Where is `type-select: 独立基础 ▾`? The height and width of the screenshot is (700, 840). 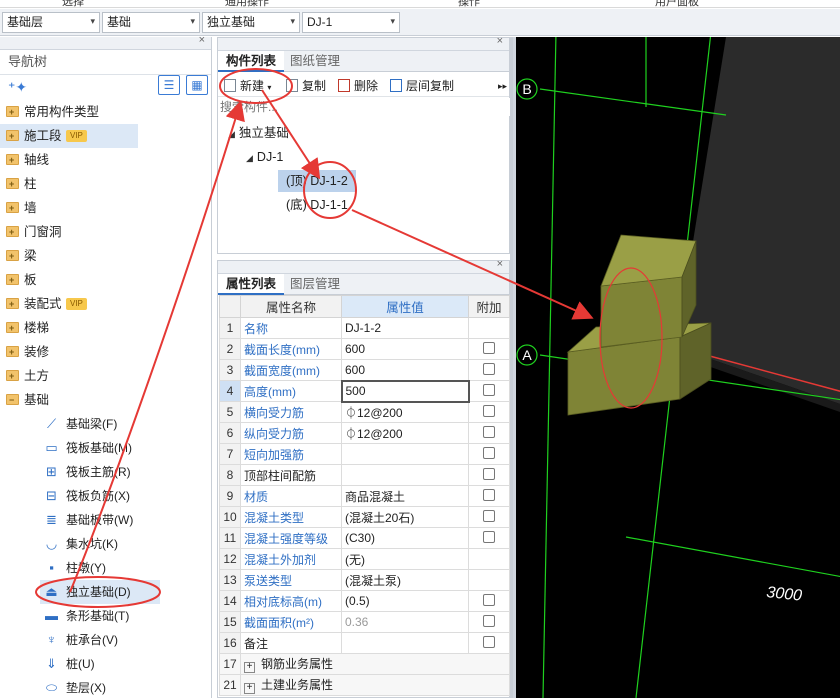
type-select: 独立基础 ▾ is located at coordinates (251, 22).